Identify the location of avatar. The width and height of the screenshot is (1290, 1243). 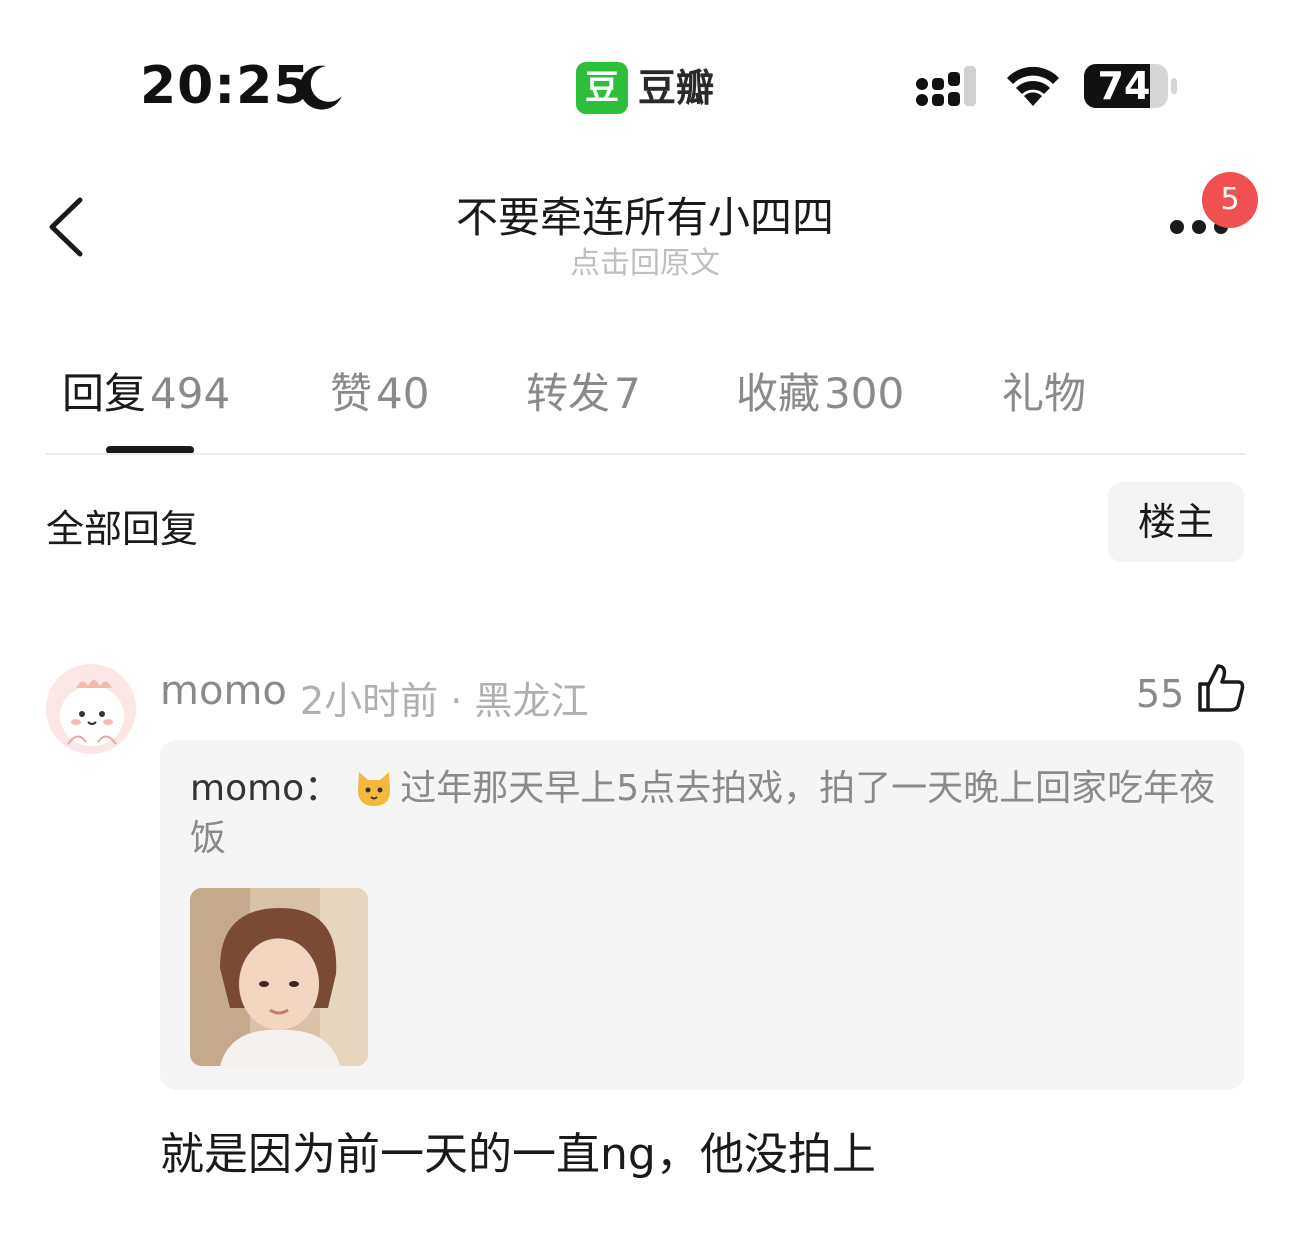
(91, 709).